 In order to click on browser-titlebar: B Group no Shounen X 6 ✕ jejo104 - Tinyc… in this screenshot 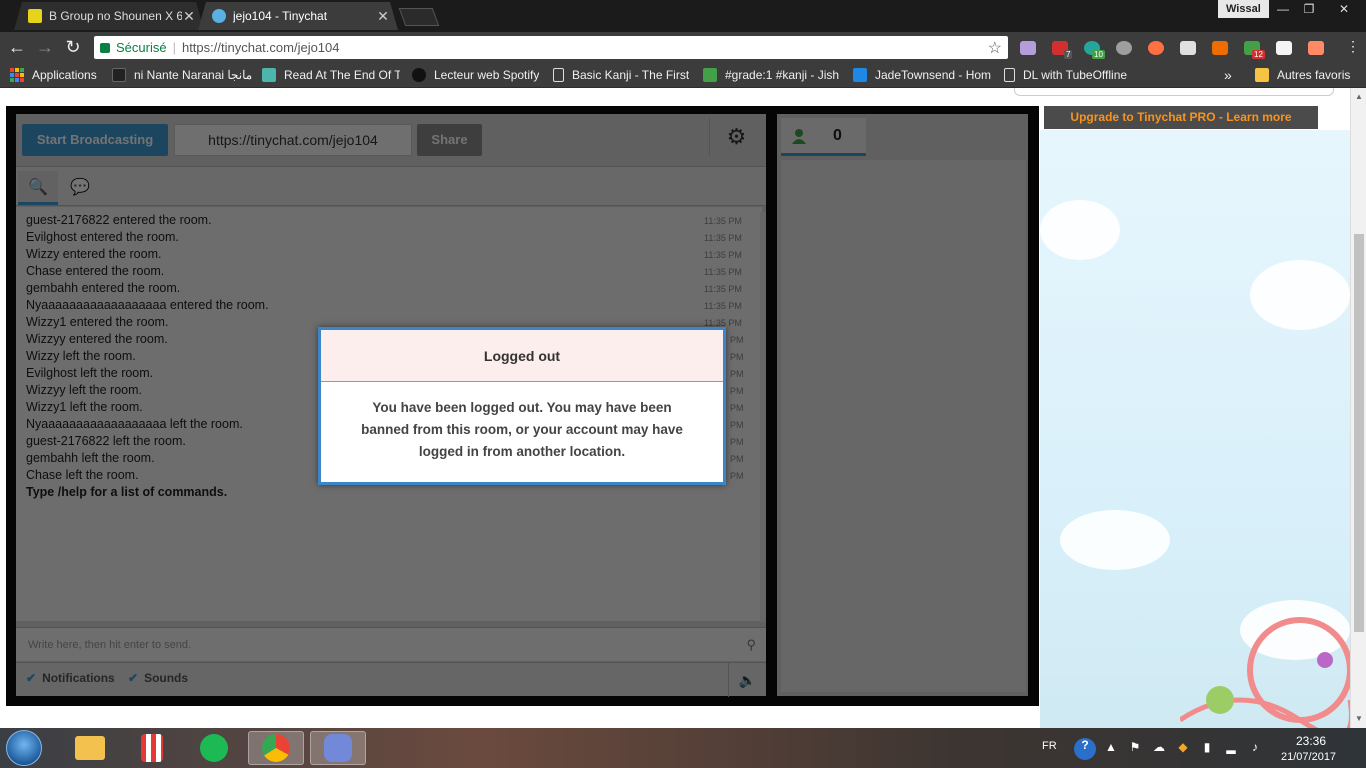, I will do `click(683, 16)`.